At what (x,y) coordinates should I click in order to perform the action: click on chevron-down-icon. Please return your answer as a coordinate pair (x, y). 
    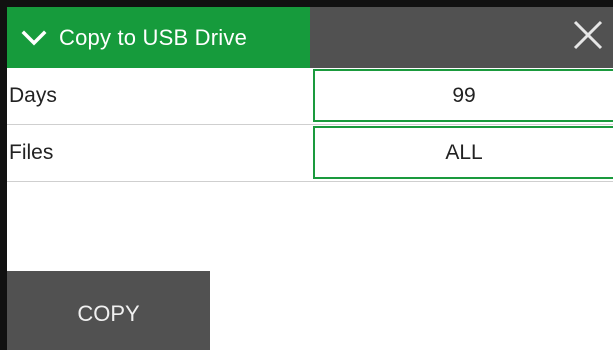
    Looking at the image, I should click on (34, 38).